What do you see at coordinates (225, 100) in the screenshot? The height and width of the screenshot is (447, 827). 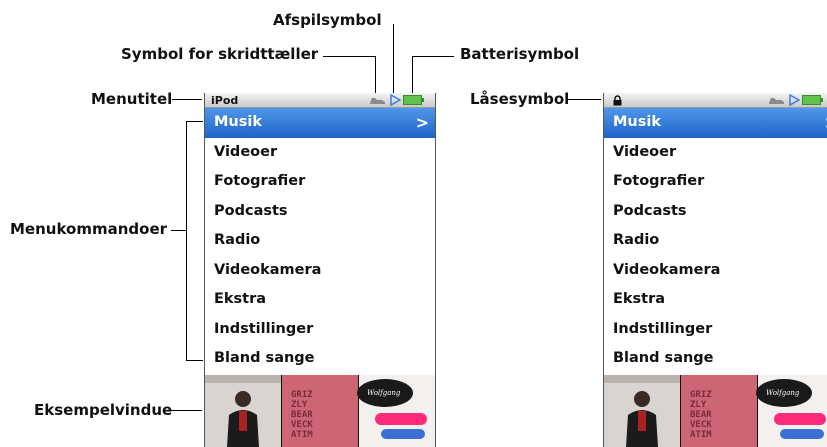 I see `menu-title: iPod` at bounding box center [225, 100].